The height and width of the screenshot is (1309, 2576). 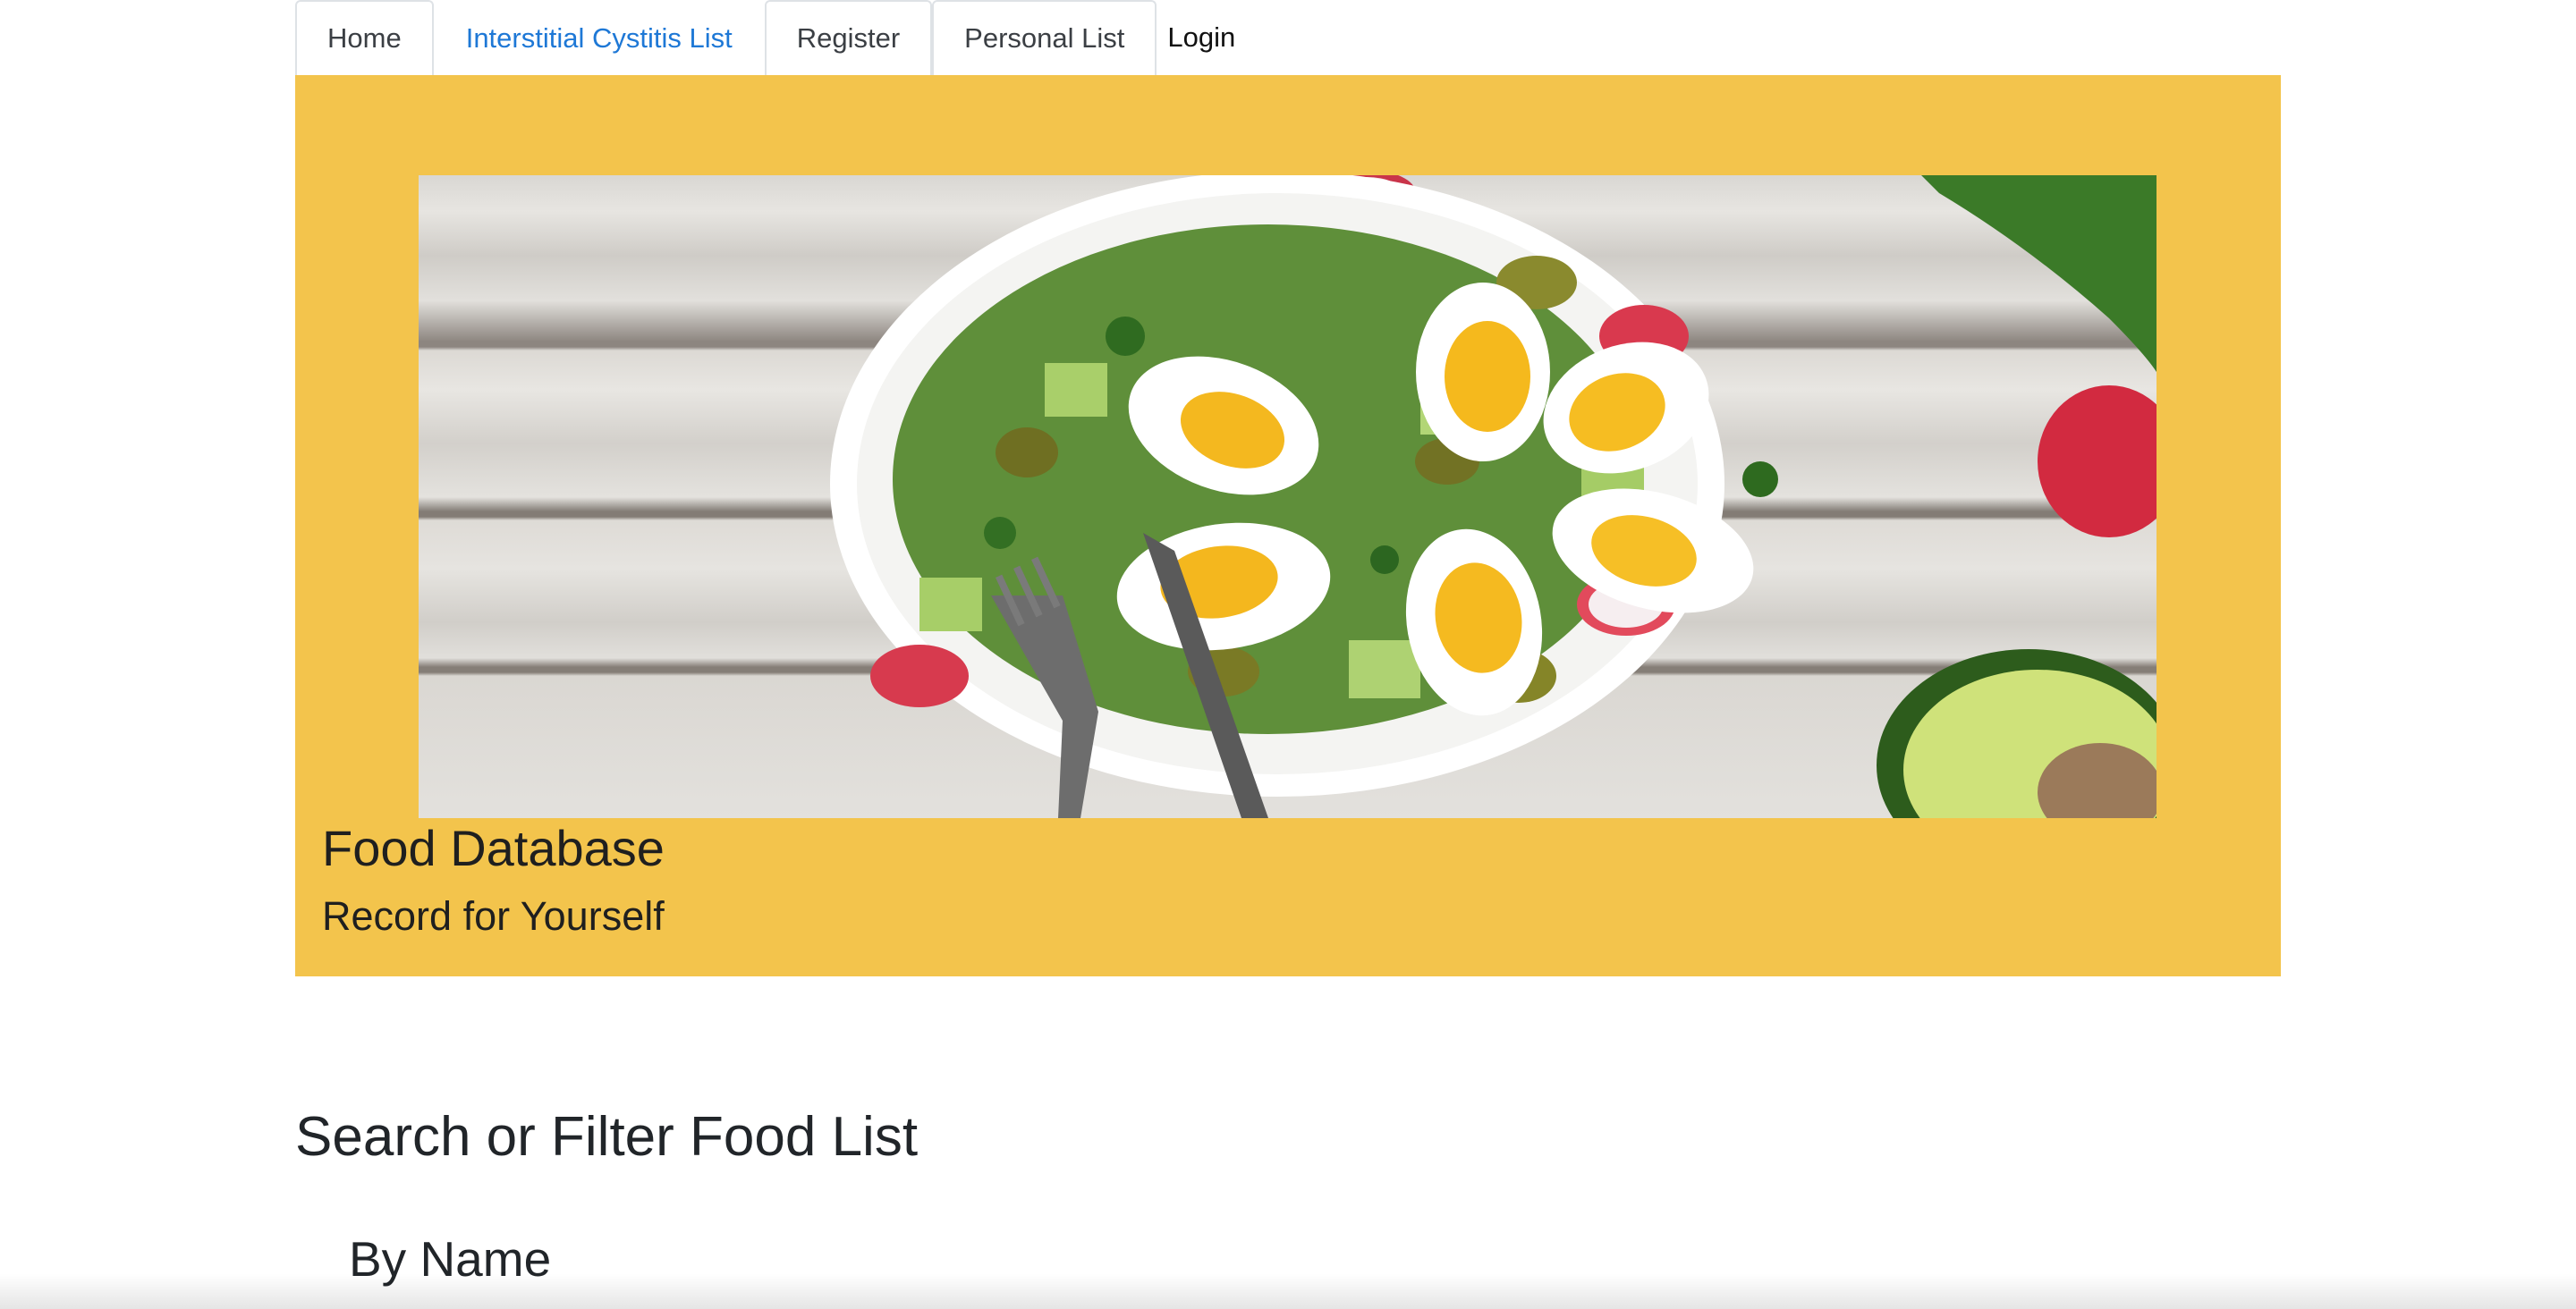 What do you see at coordinates (493, 848) in the screenshot?
I see `hero-title: Food Database` at bounding box center [493, 848].